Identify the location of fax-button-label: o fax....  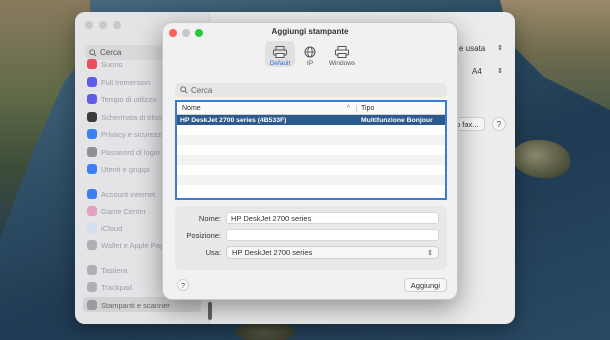
(467, 124).